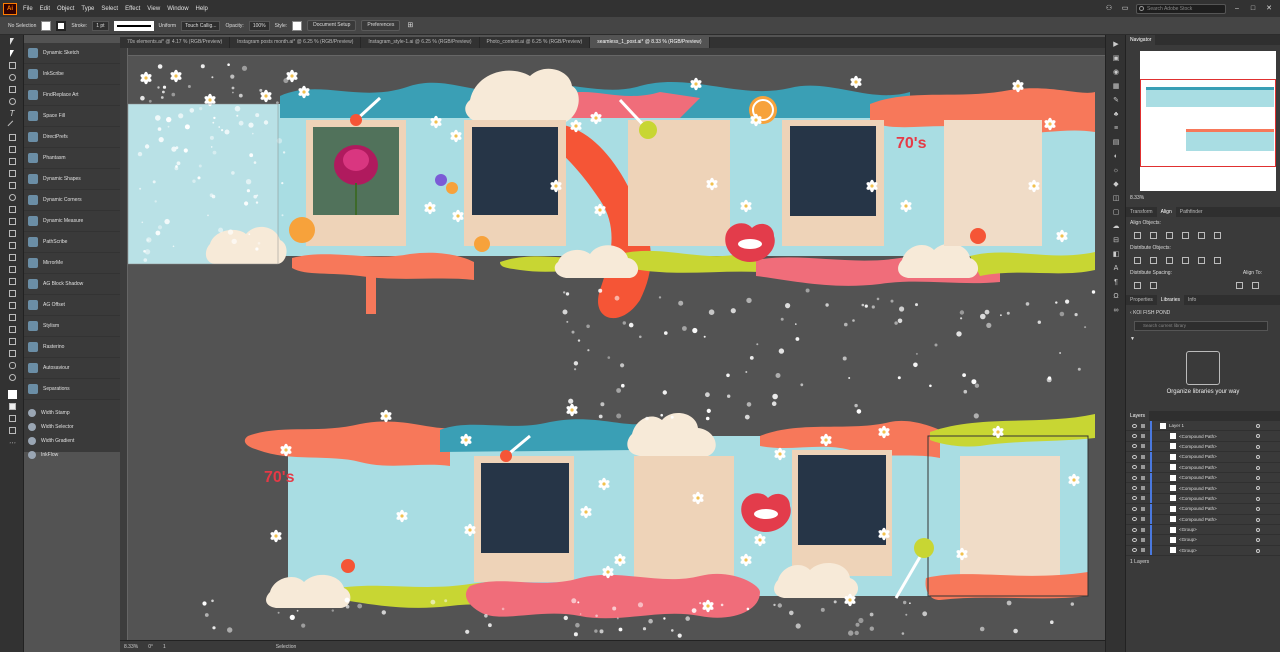 This screenshot has width=1280, height=652. I want to click on plugin-item: Rasterino, so click(72, 347).